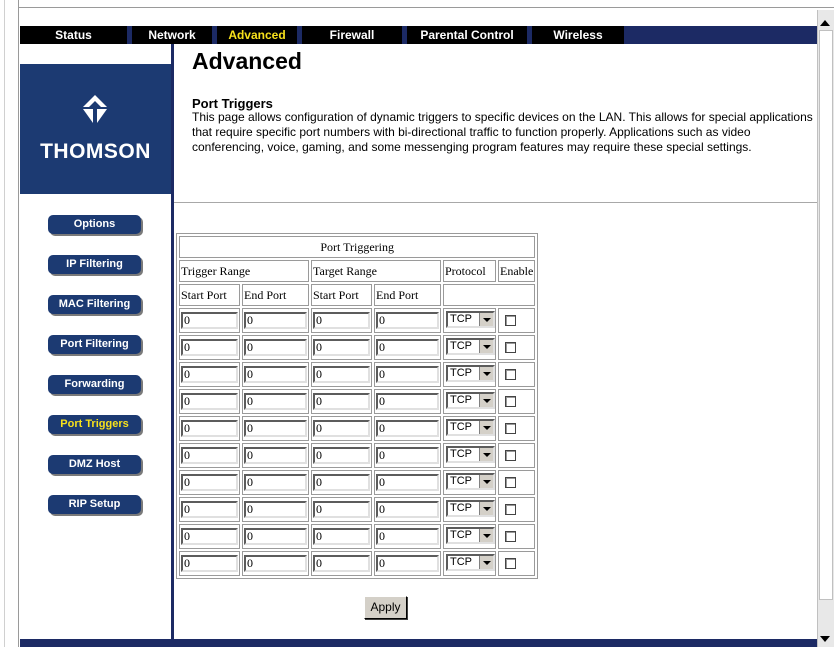 Image resolution: width=834 pixels, height=647 pixels. I want to click on scrollbar-thumb, so click(826, 315).